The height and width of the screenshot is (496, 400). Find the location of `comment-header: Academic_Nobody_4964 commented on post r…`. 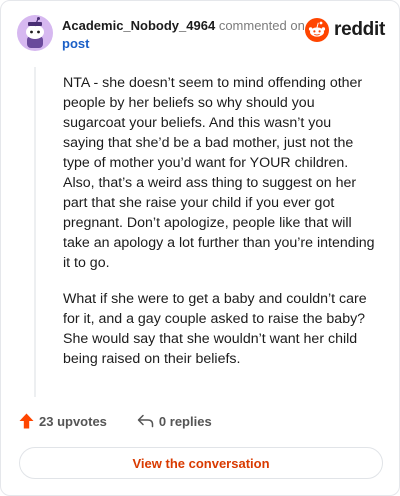

comment-header: Academic_Nobody_4964 commented on post r… is located at coordinates (201, 35).